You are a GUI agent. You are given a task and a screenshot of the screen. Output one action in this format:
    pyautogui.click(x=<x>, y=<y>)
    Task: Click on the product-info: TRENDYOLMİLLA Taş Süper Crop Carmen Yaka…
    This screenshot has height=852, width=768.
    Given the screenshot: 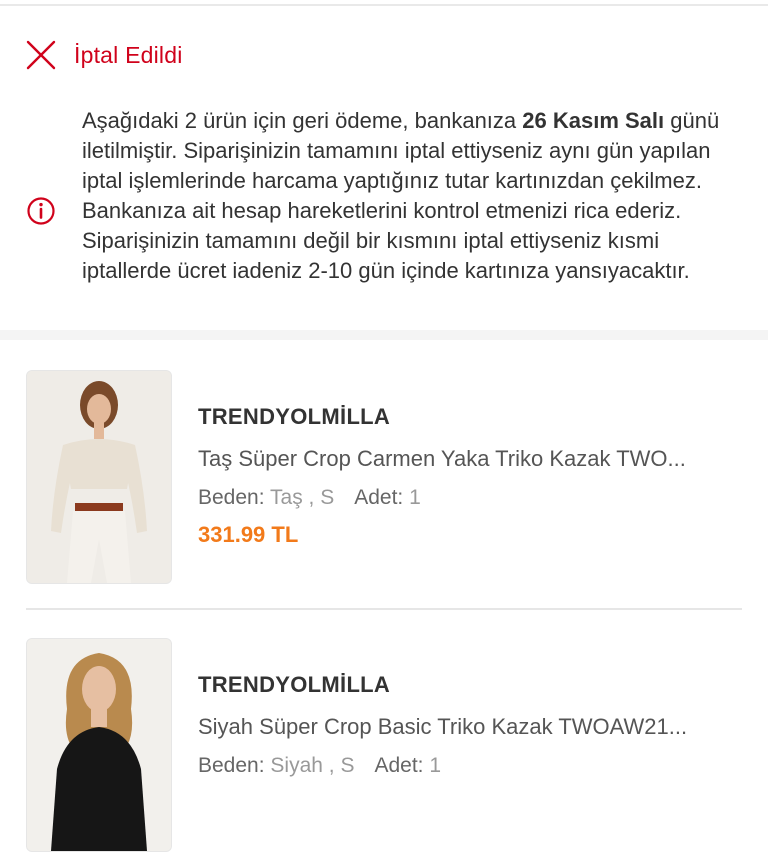 What is the action you would take?
    pyautogui.click(x=468, y=476)
    